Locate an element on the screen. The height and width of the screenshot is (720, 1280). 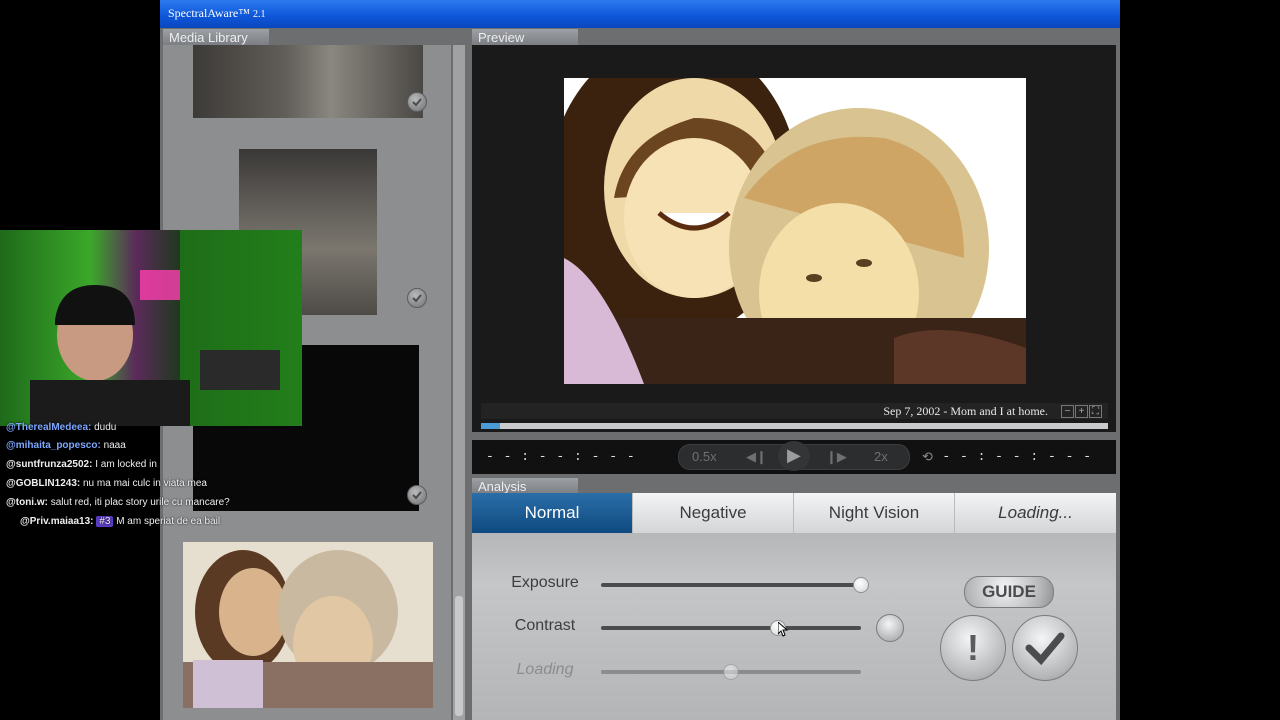
step-forward-icon: ❙▶ is located at coordinates (836, 457).